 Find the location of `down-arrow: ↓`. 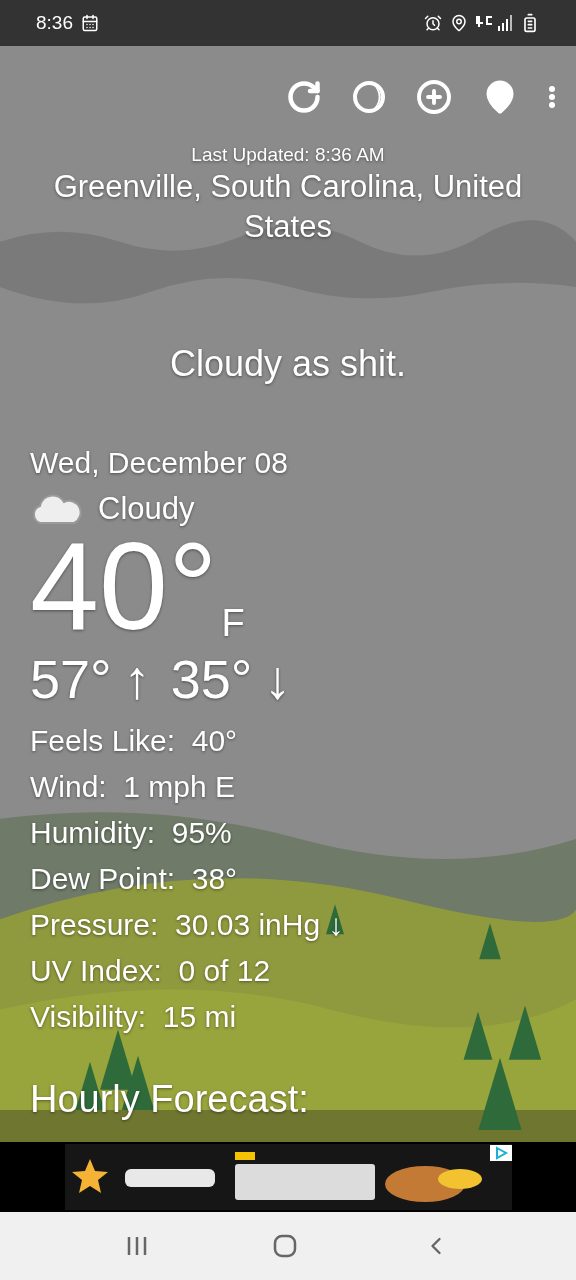

down-arrow: ↓ is located at coordinates (278, 678).